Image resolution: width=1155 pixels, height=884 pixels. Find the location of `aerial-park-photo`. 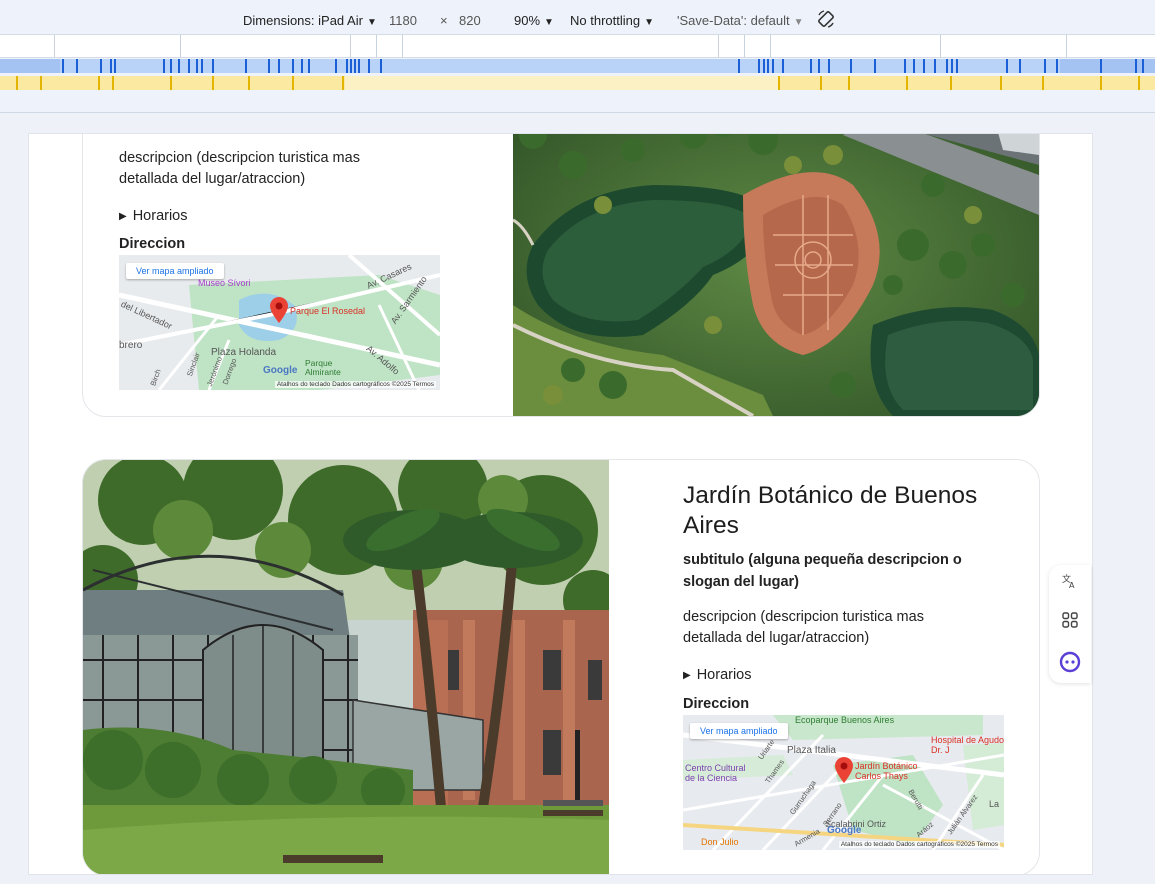

aerial-park-photo is located at coordinates (776, 275).